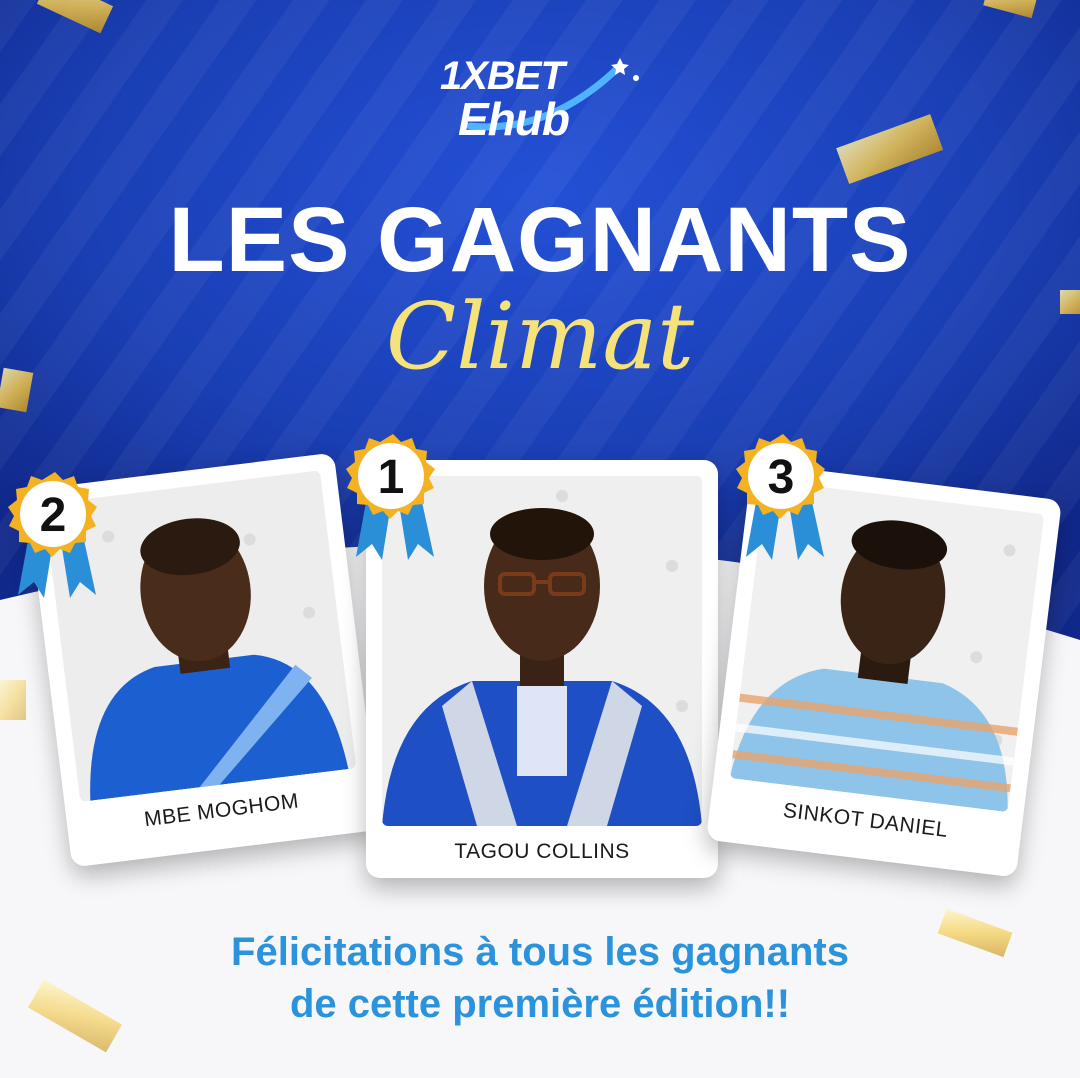 This screenshot has width=1080, height=1078. What do you see at coordinates (542, 851) in the screenshot?
I see `winner-name: TAGOU COLLINS` at bounding box center [542, 851].